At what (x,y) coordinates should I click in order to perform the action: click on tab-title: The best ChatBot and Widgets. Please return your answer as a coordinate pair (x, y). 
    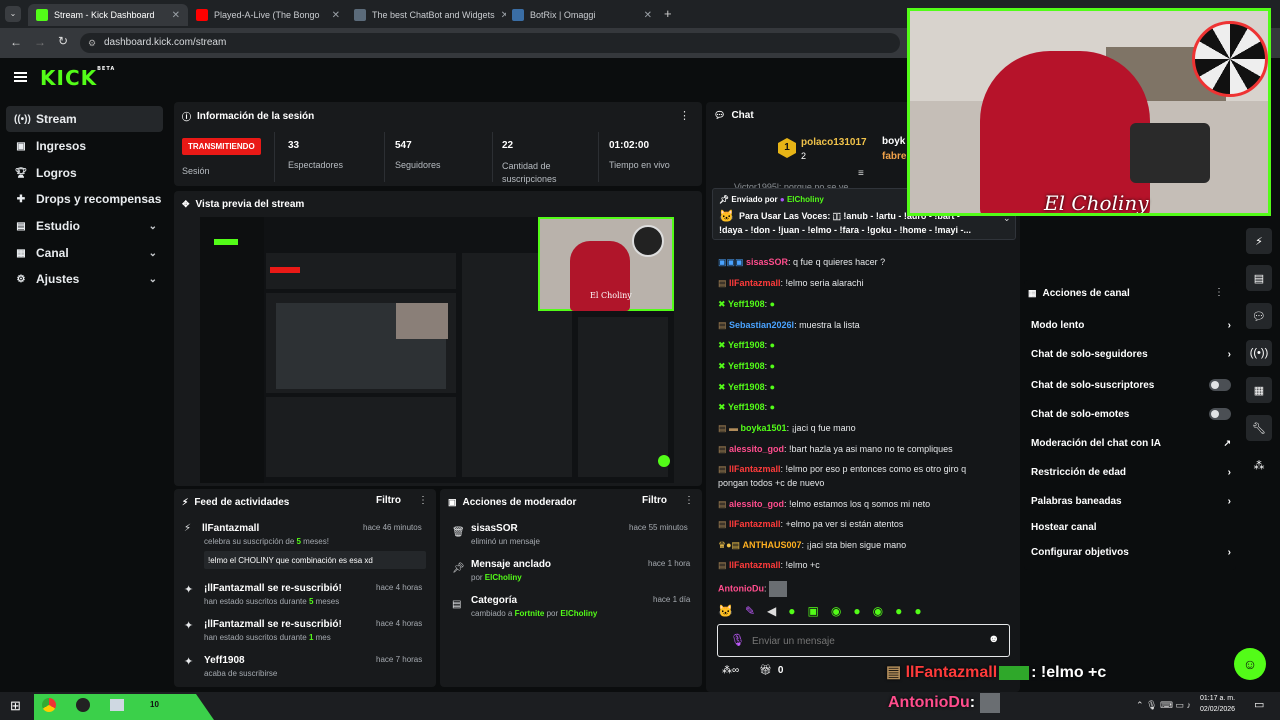
    Looking at the image, I should click on (433, 15).